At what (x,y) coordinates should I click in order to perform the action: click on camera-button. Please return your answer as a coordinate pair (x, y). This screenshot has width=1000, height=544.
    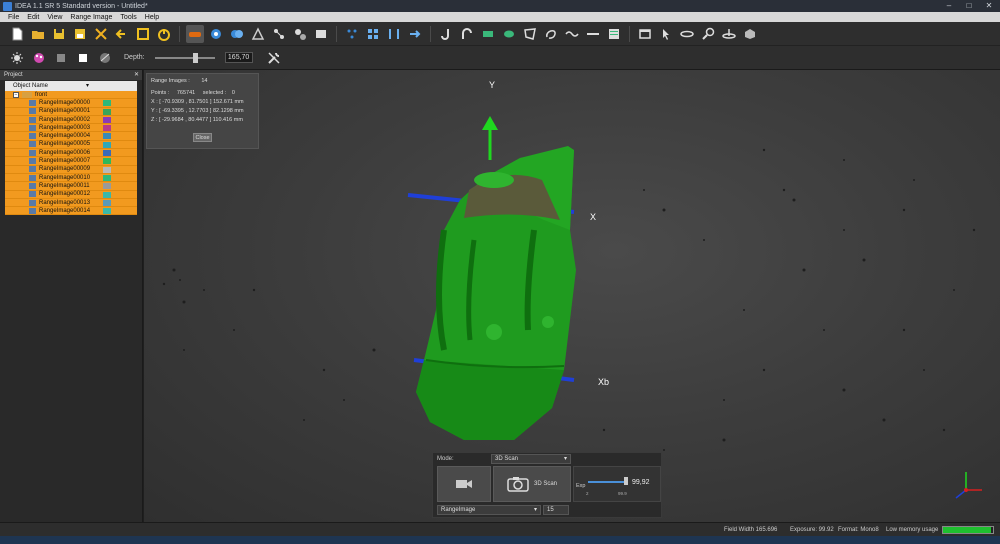
    Looking at the image, I should click on (464, 484).